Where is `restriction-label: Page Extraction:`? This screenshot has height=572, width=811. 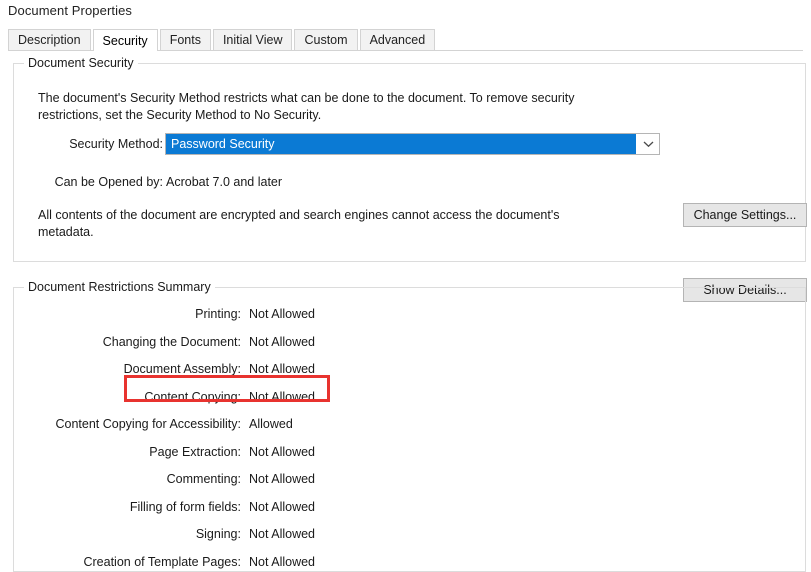
restriction-label: Page Extraction: is located at coordinates (195, 451).